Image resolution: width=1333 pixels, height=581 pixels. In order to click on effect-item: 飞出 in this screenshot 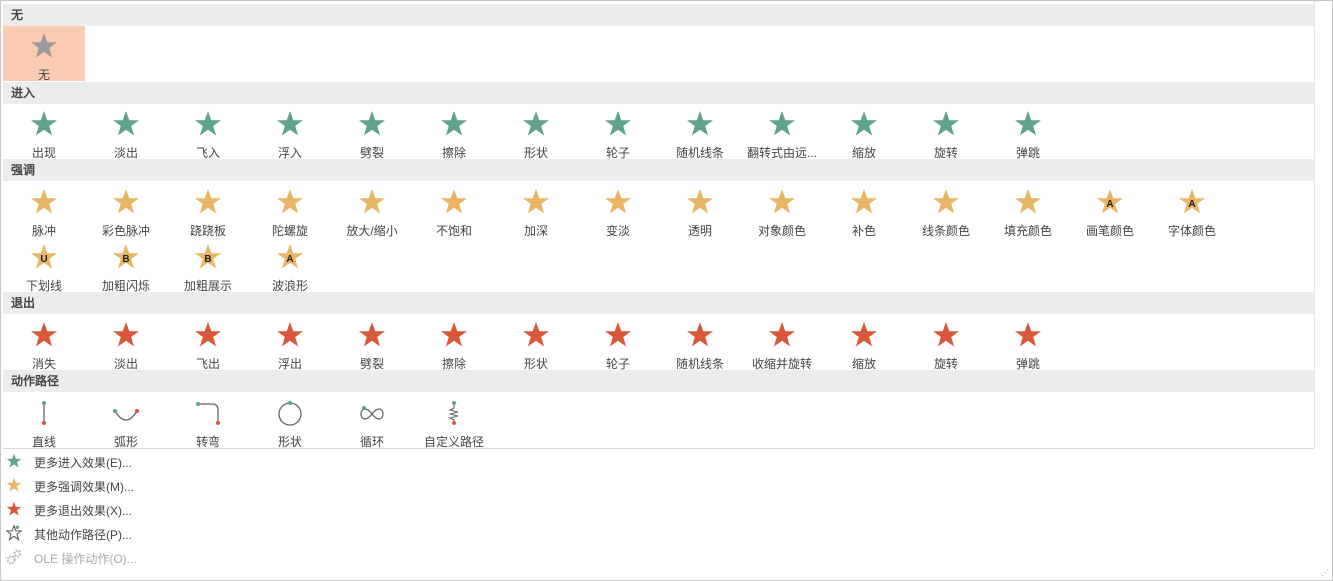, I will do `click(208, 343)`.